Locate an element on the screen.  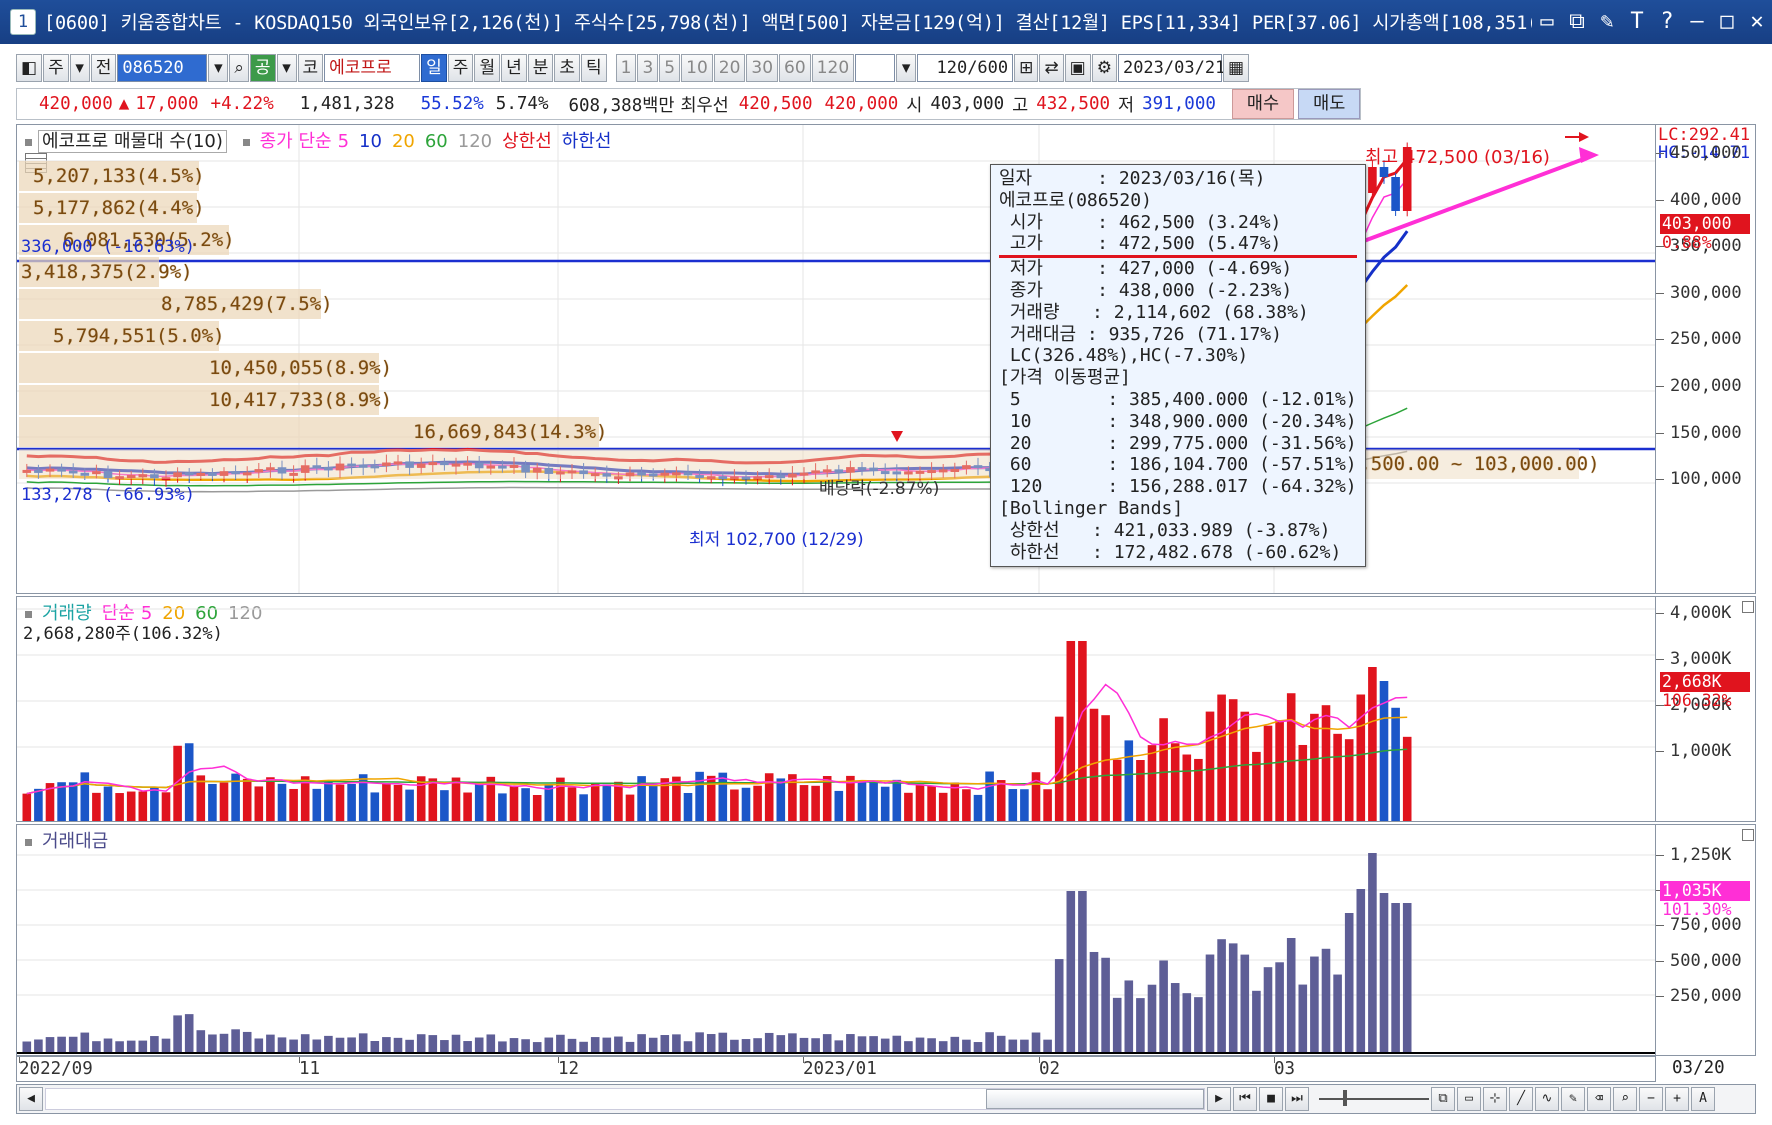
stock-code-input: 086520 is located at coordinates (162, 68).